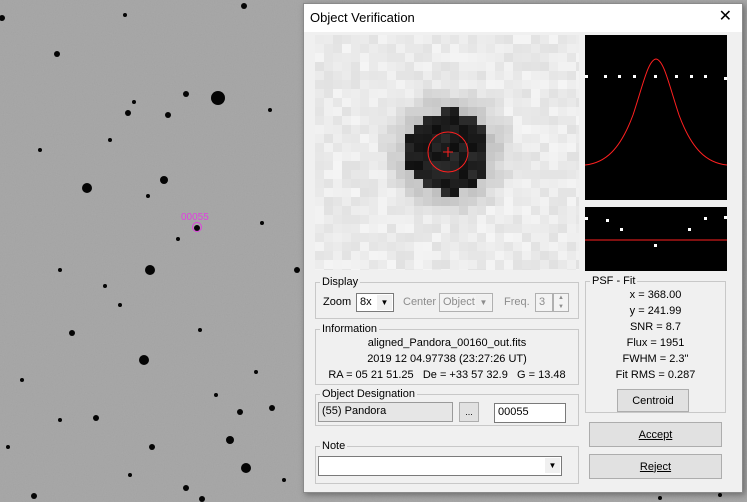 The width and height of the screenshot is (747, 502). I want to click on zoom-select: 8x ▼, so click(375, 302).